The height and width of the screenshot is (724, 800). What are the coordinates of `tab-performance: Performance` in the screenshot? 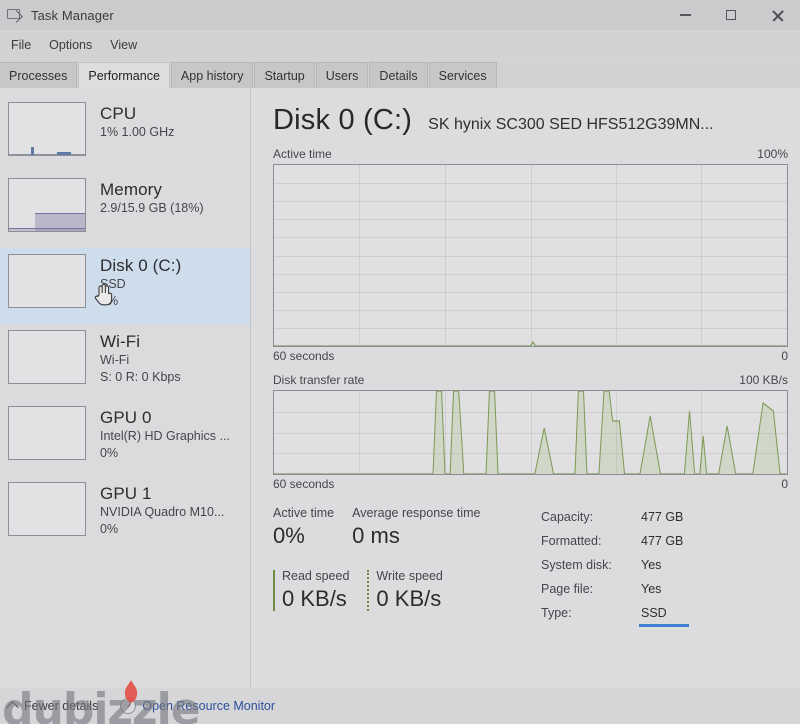 It's located at (124, 75).